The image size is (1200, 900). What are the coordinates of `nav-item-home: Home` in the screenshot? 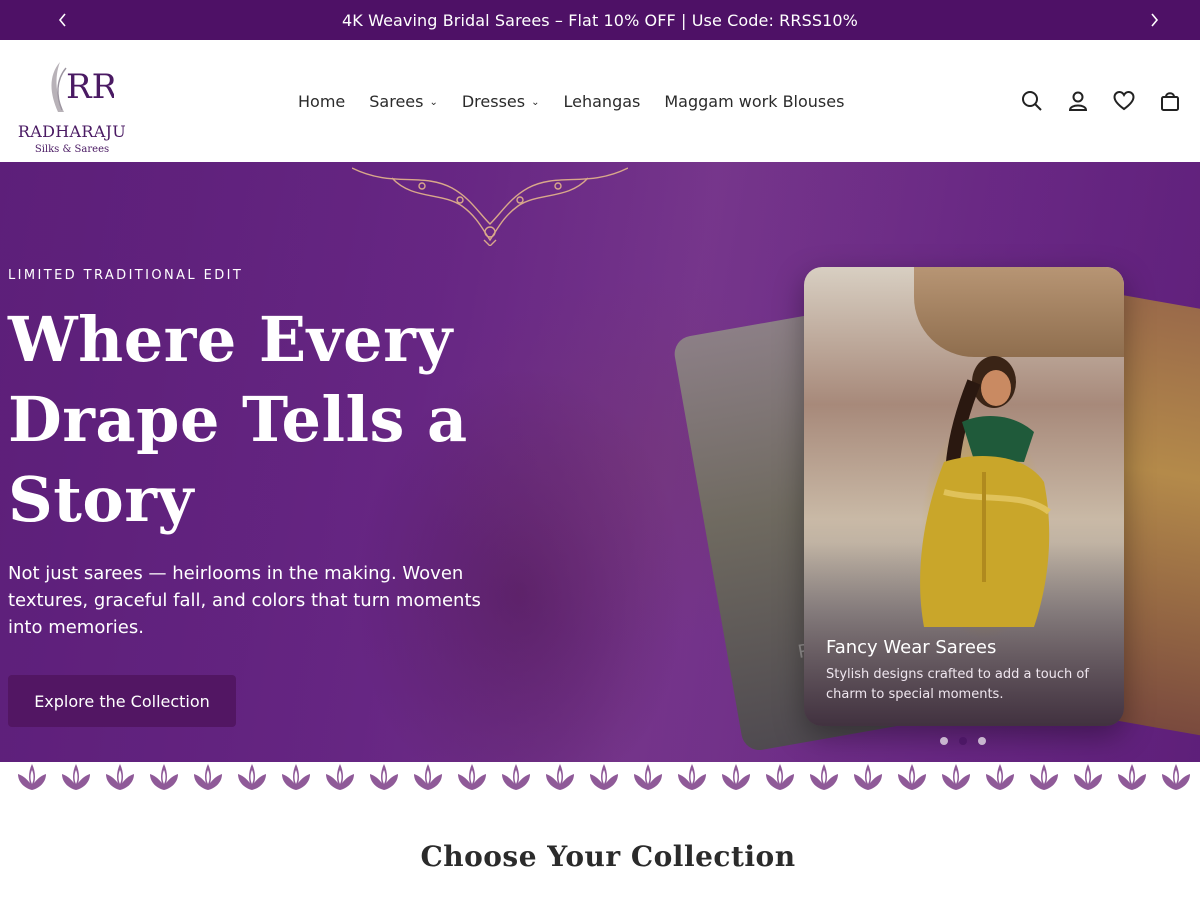 It's located at (321, 101).